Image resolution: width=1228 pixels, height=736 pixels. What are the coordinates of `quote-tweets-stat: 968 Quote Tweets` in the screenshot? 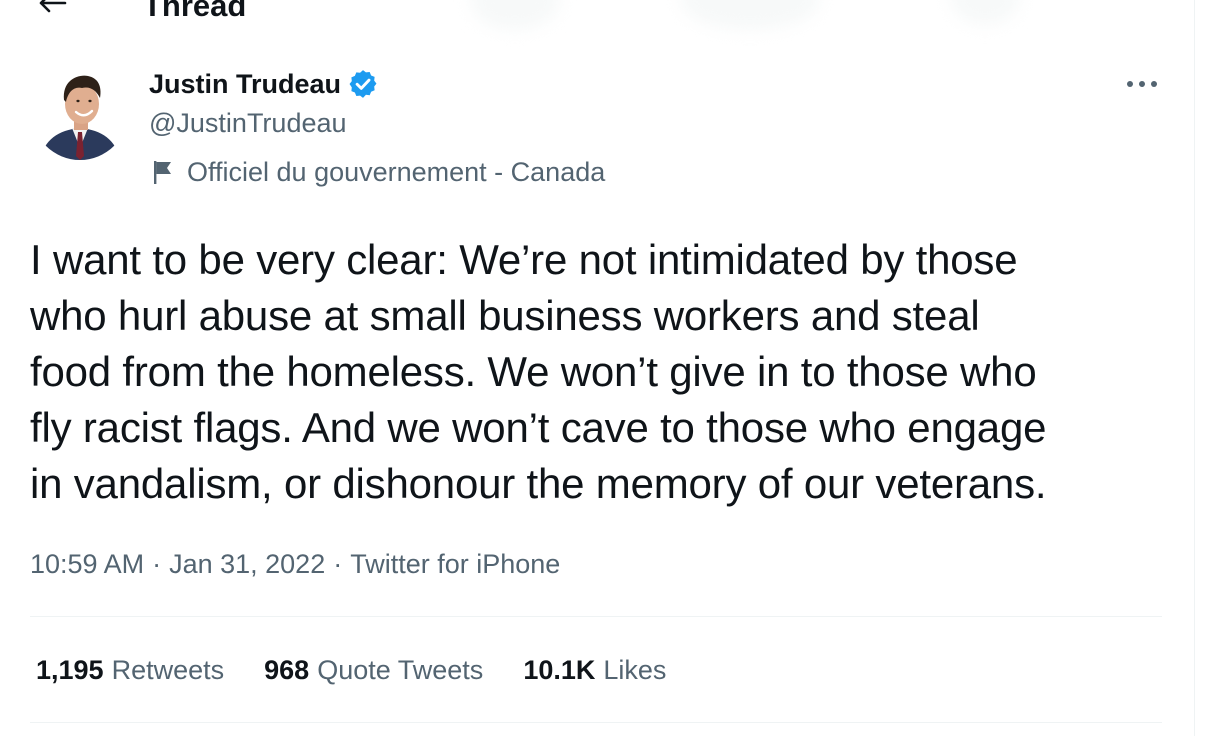 It's located at (373, 670).